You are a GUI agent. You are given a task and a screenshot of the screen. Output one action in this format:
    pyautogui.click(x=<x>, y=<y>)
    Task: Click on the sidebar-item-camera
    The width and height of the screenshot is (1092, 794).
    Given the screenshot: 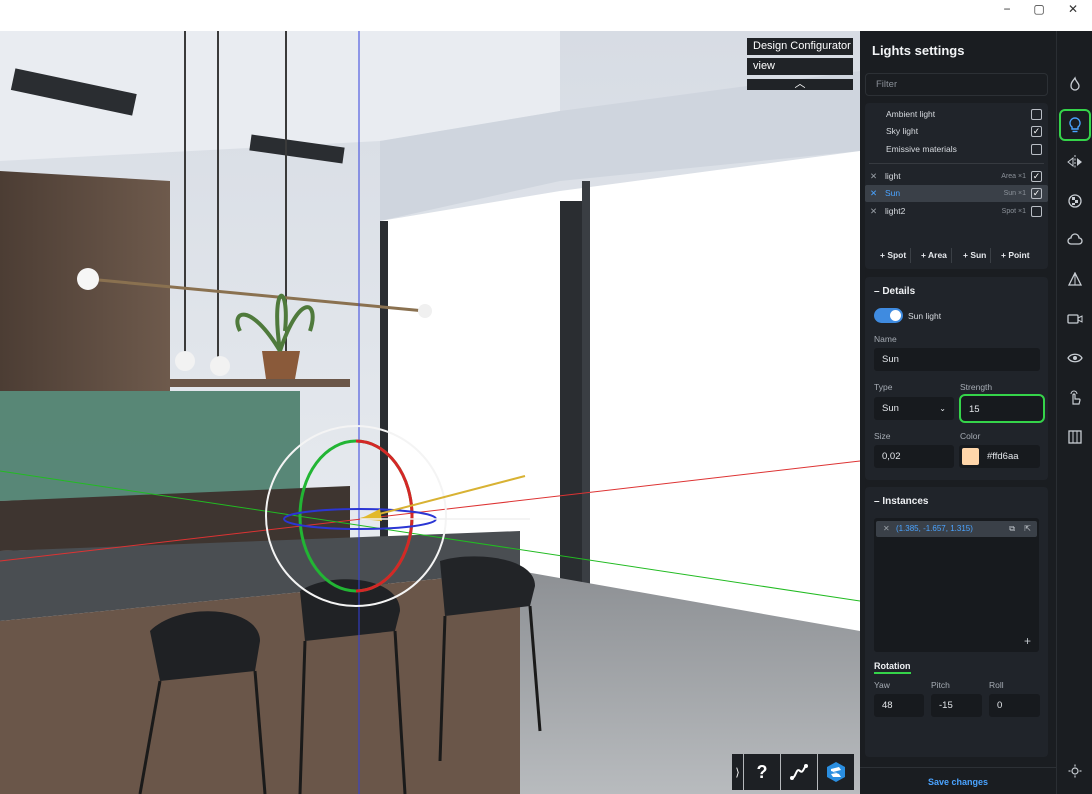 What is the action you would take?
    pyautogui.click(x=1075, y=319)
    